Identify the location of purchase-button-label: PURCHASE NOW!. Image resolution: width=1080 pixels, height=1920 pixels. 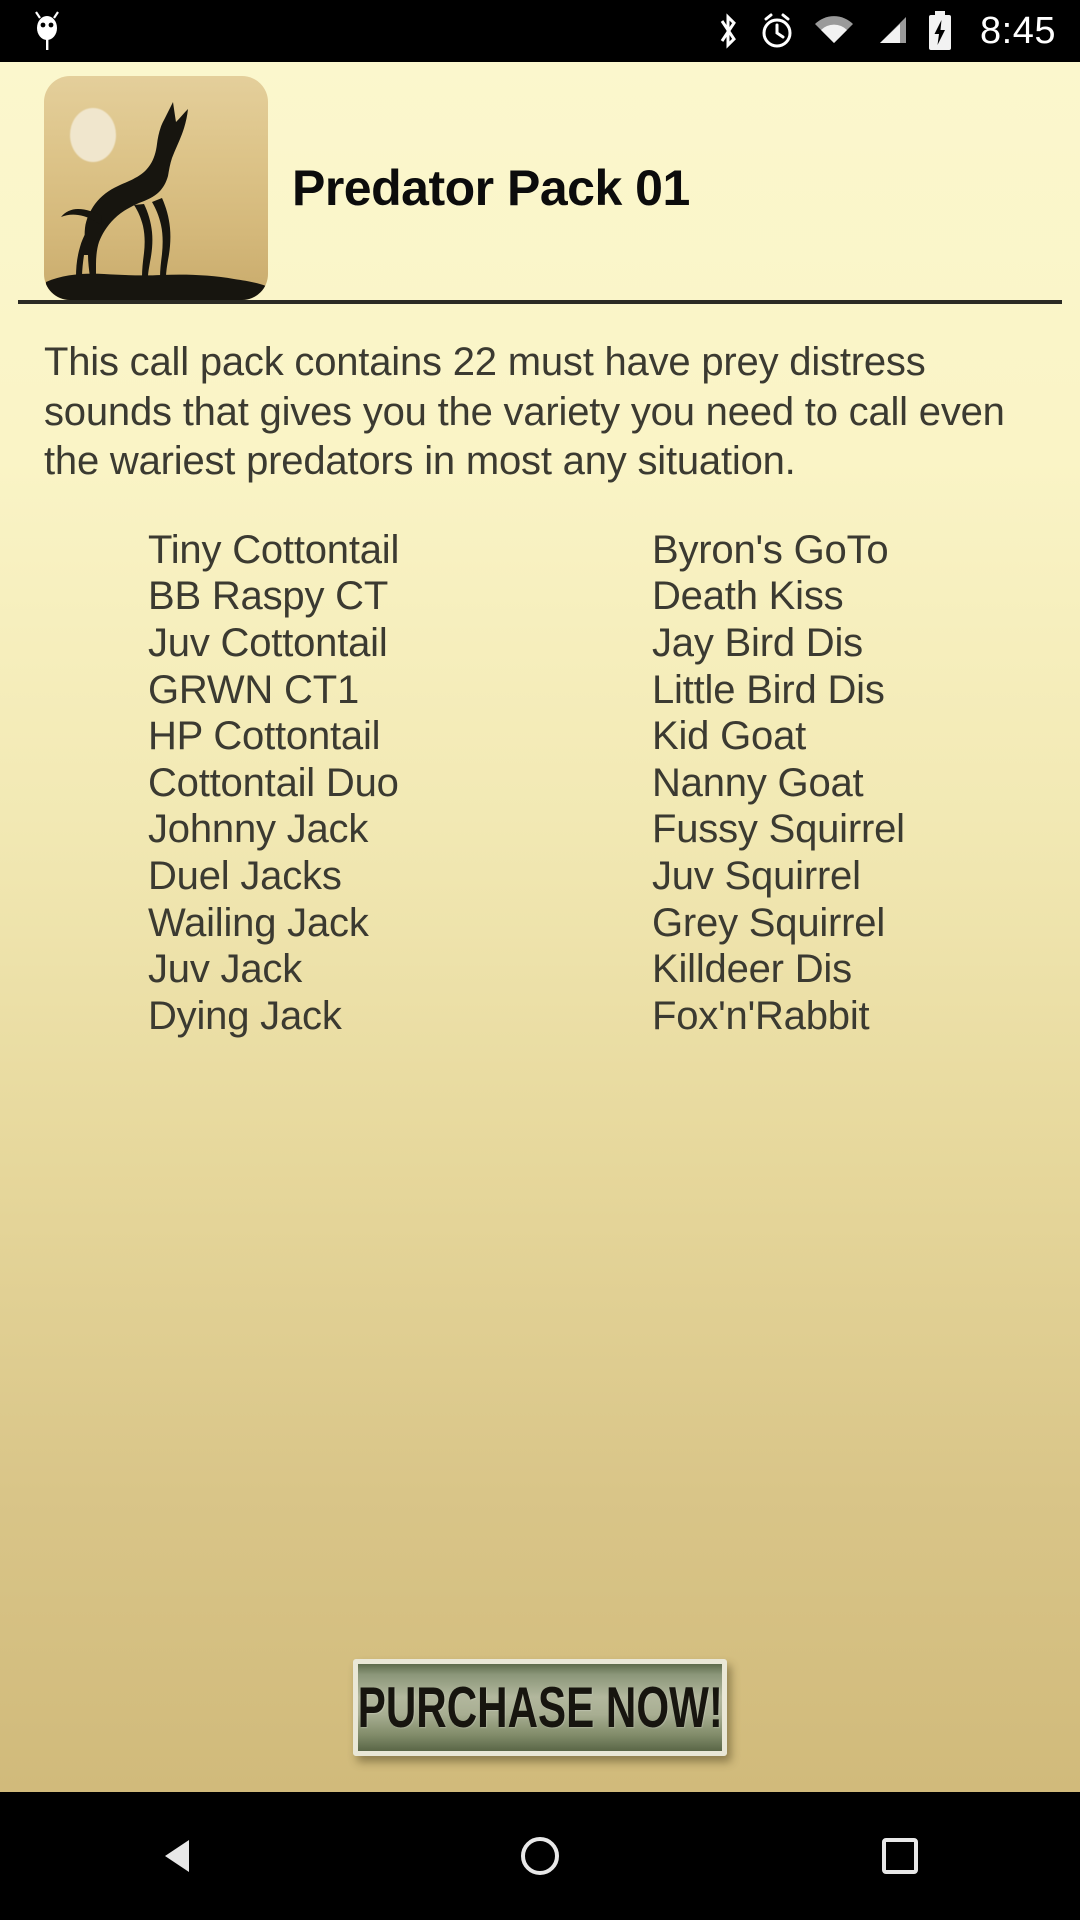
(540, 1707).